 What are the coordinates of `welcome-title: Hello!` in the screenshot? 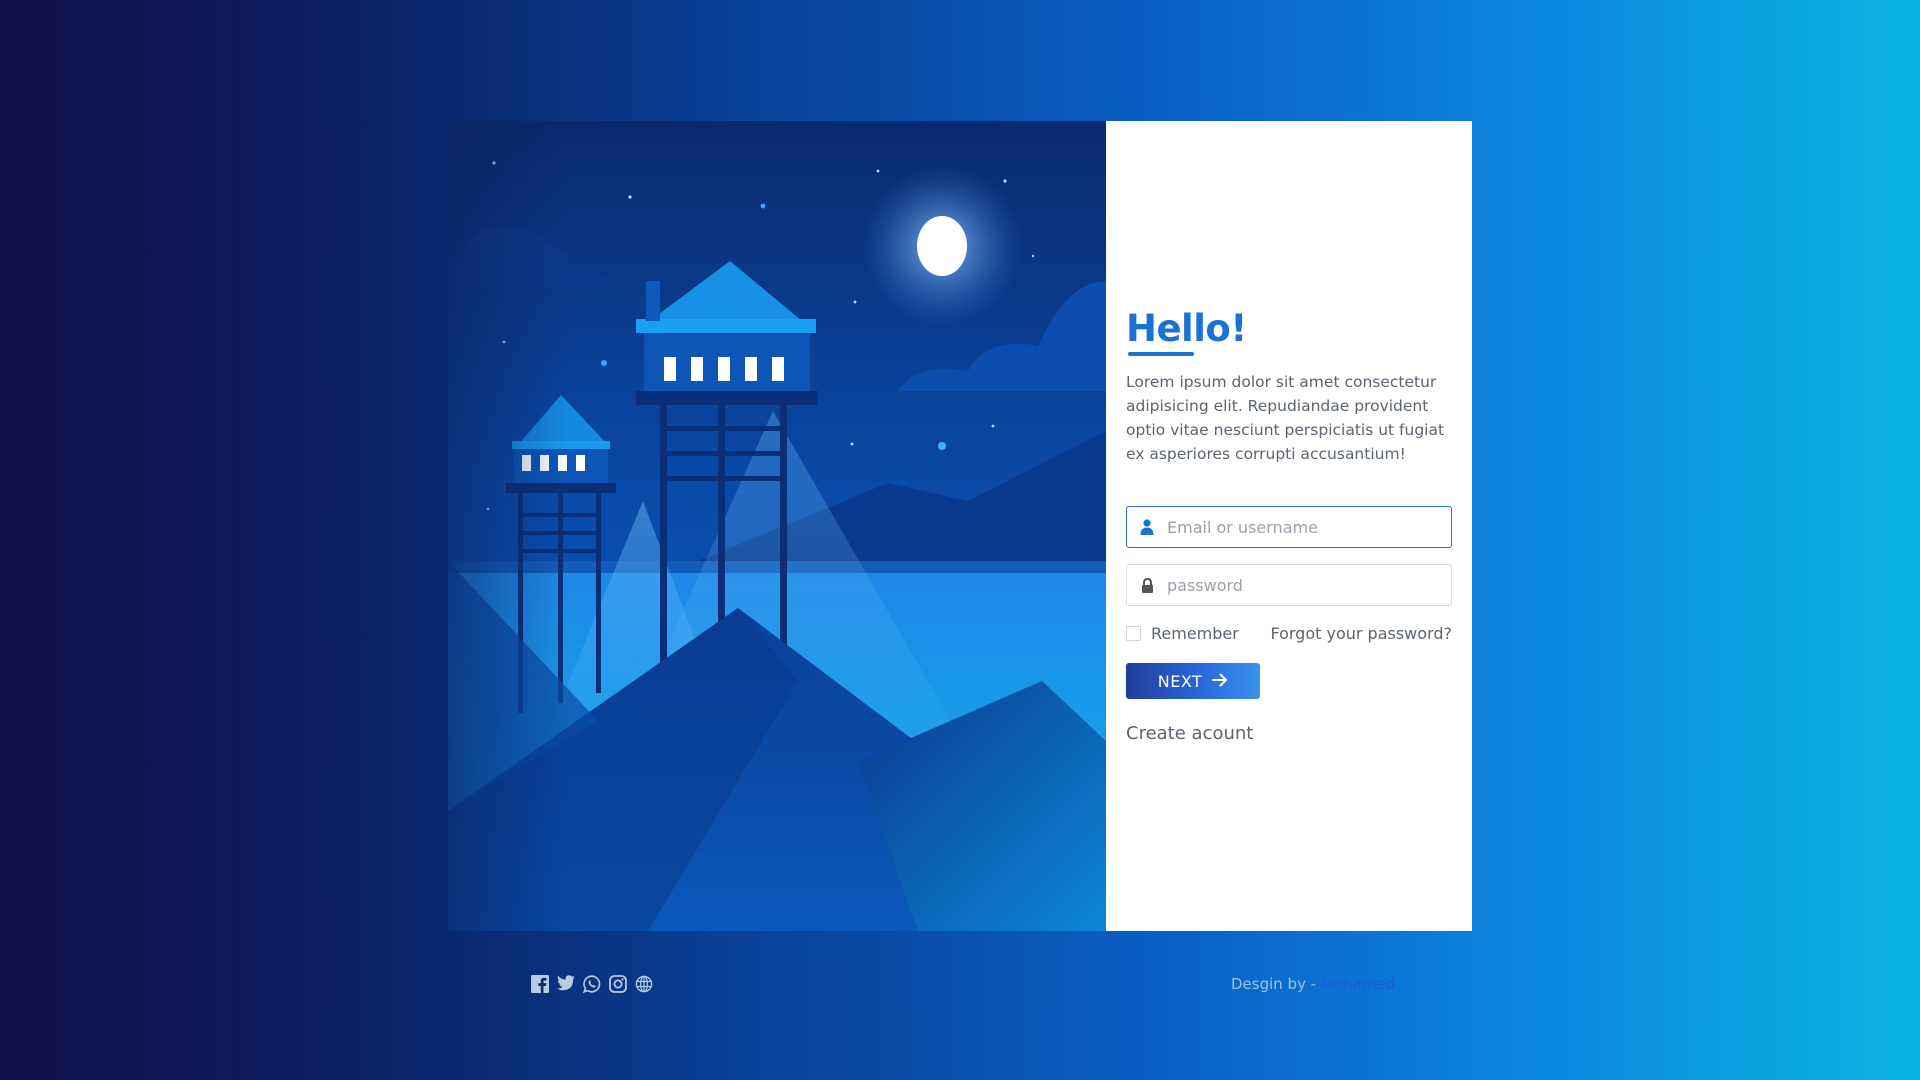 It's located at (1186, 331).